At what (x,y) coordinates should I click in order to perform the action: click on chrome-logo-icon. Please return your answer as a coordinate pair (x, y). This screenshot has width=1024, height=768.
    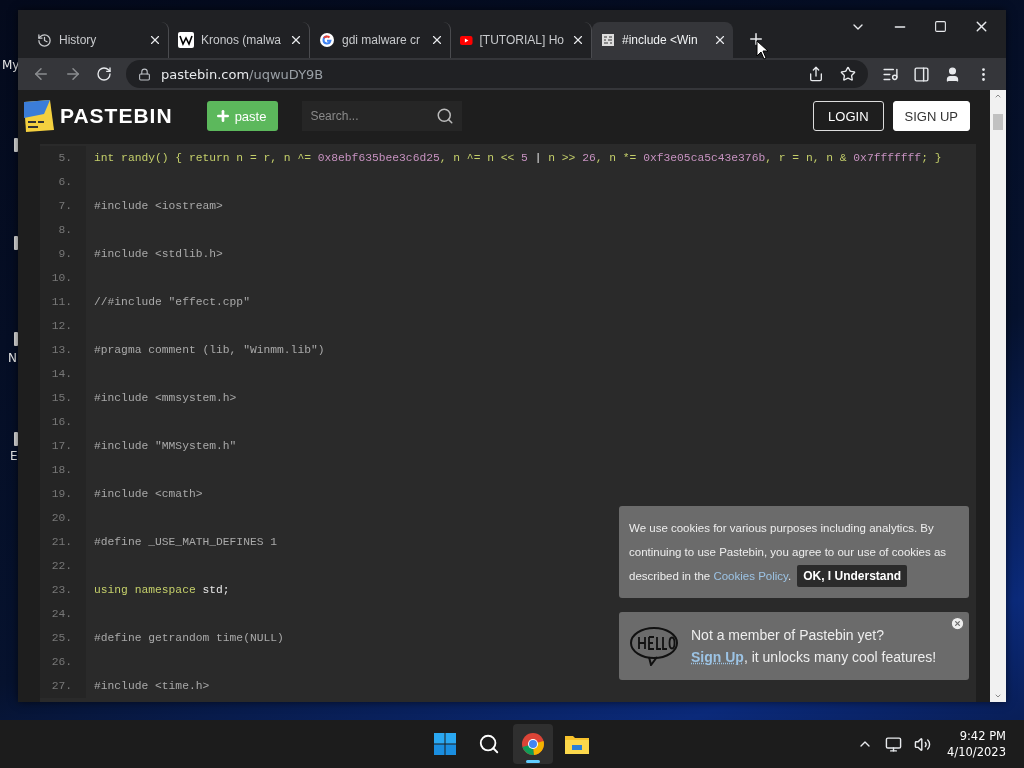
    Looking at the image, I should click on (533, 744).